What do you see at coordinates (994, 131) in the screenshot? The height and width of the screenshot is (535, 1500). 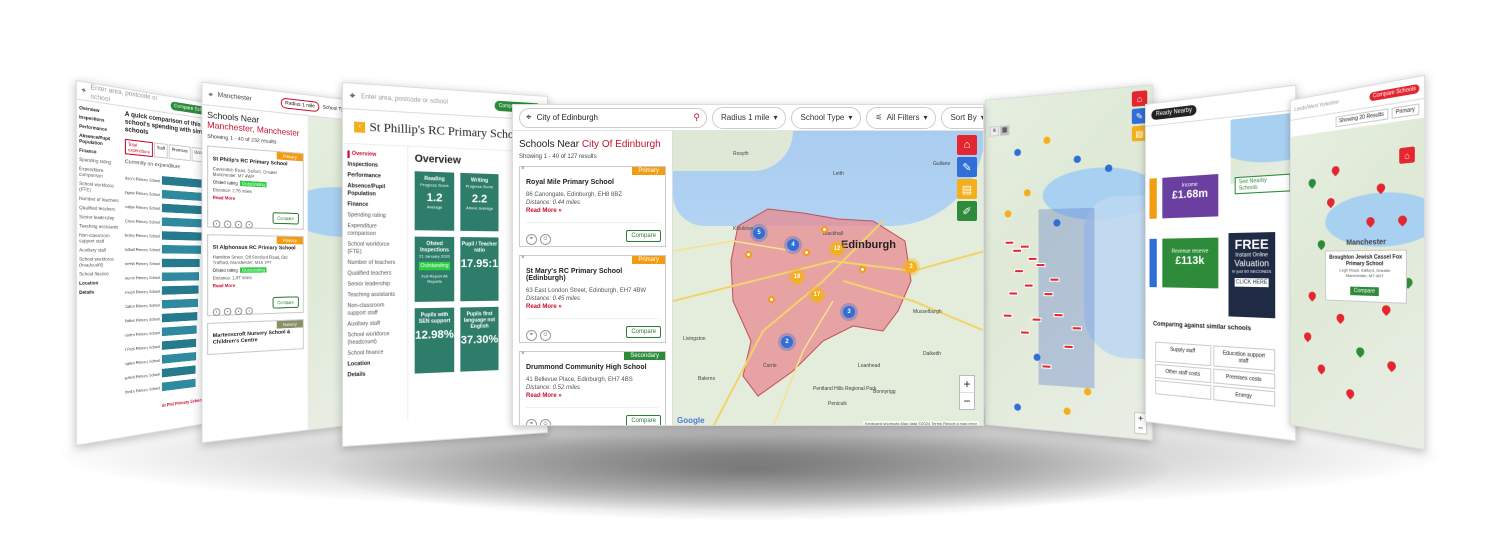 I see `list-view-icon: ≡` at bounding box center [994, 131].